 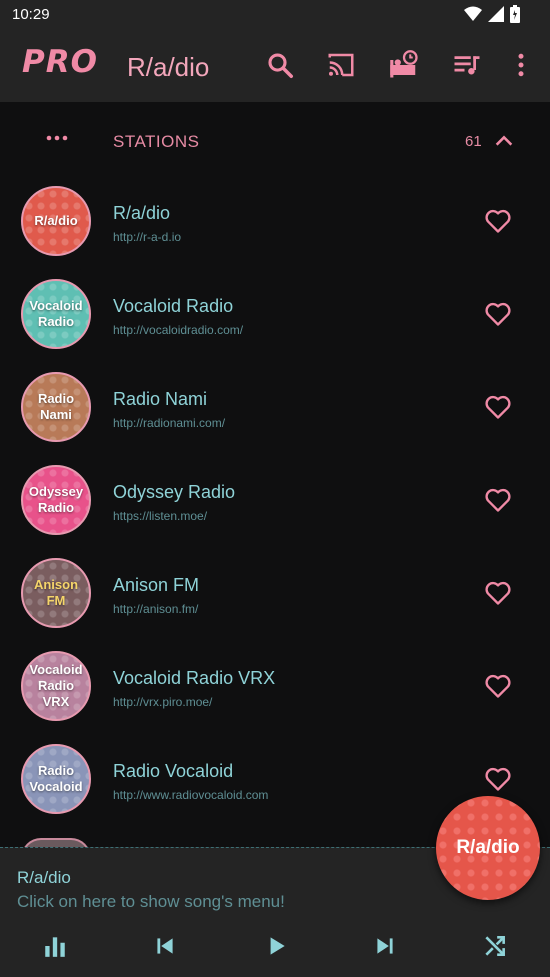 What do you see at coordinates (341, 65) in the screenshot?
I see `cast-icon` at bounding box center [341, 65].